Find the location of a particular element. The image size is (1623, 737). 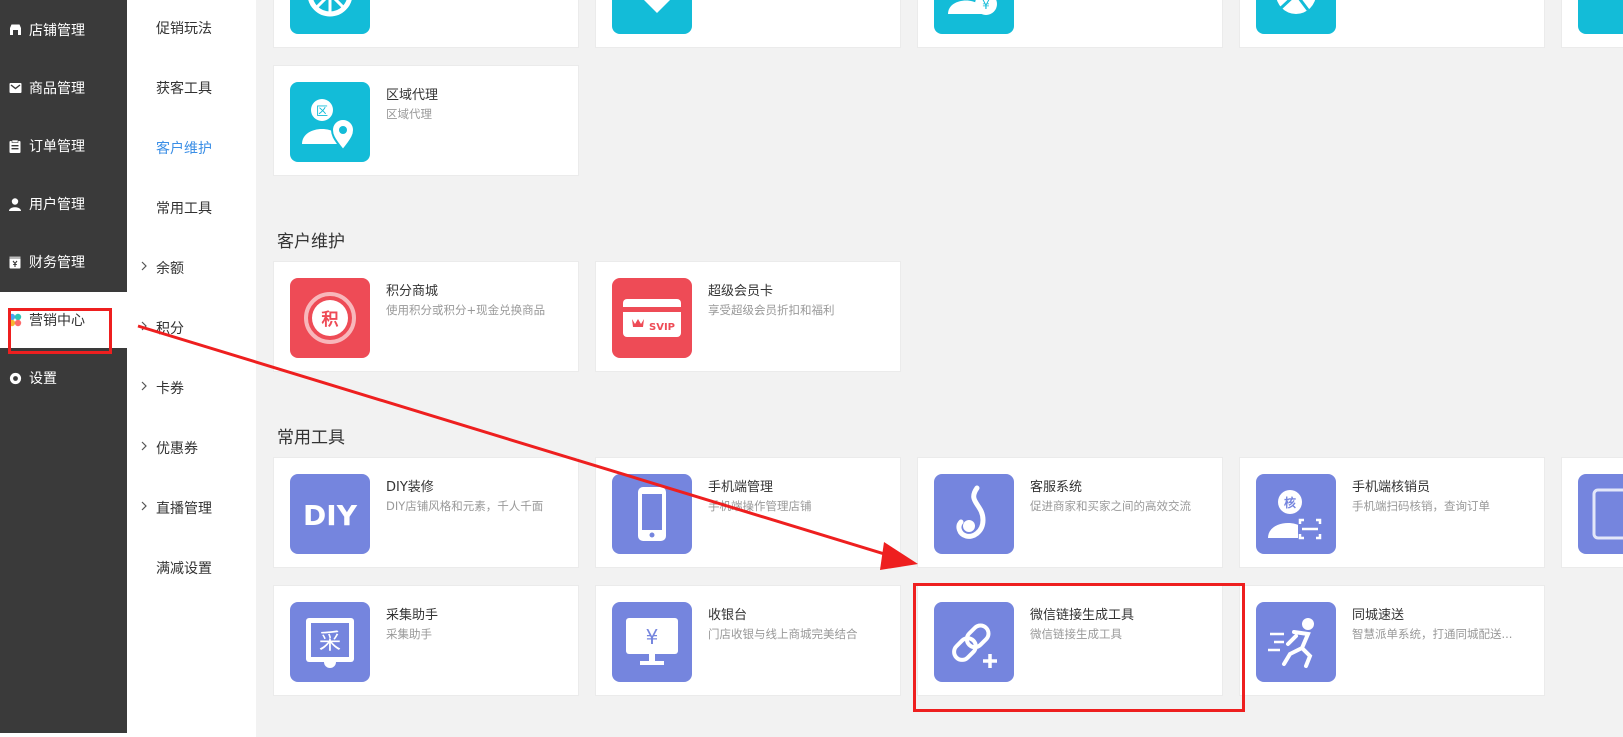

nav-label: 商品管理 is located at coordinates (57, 89).